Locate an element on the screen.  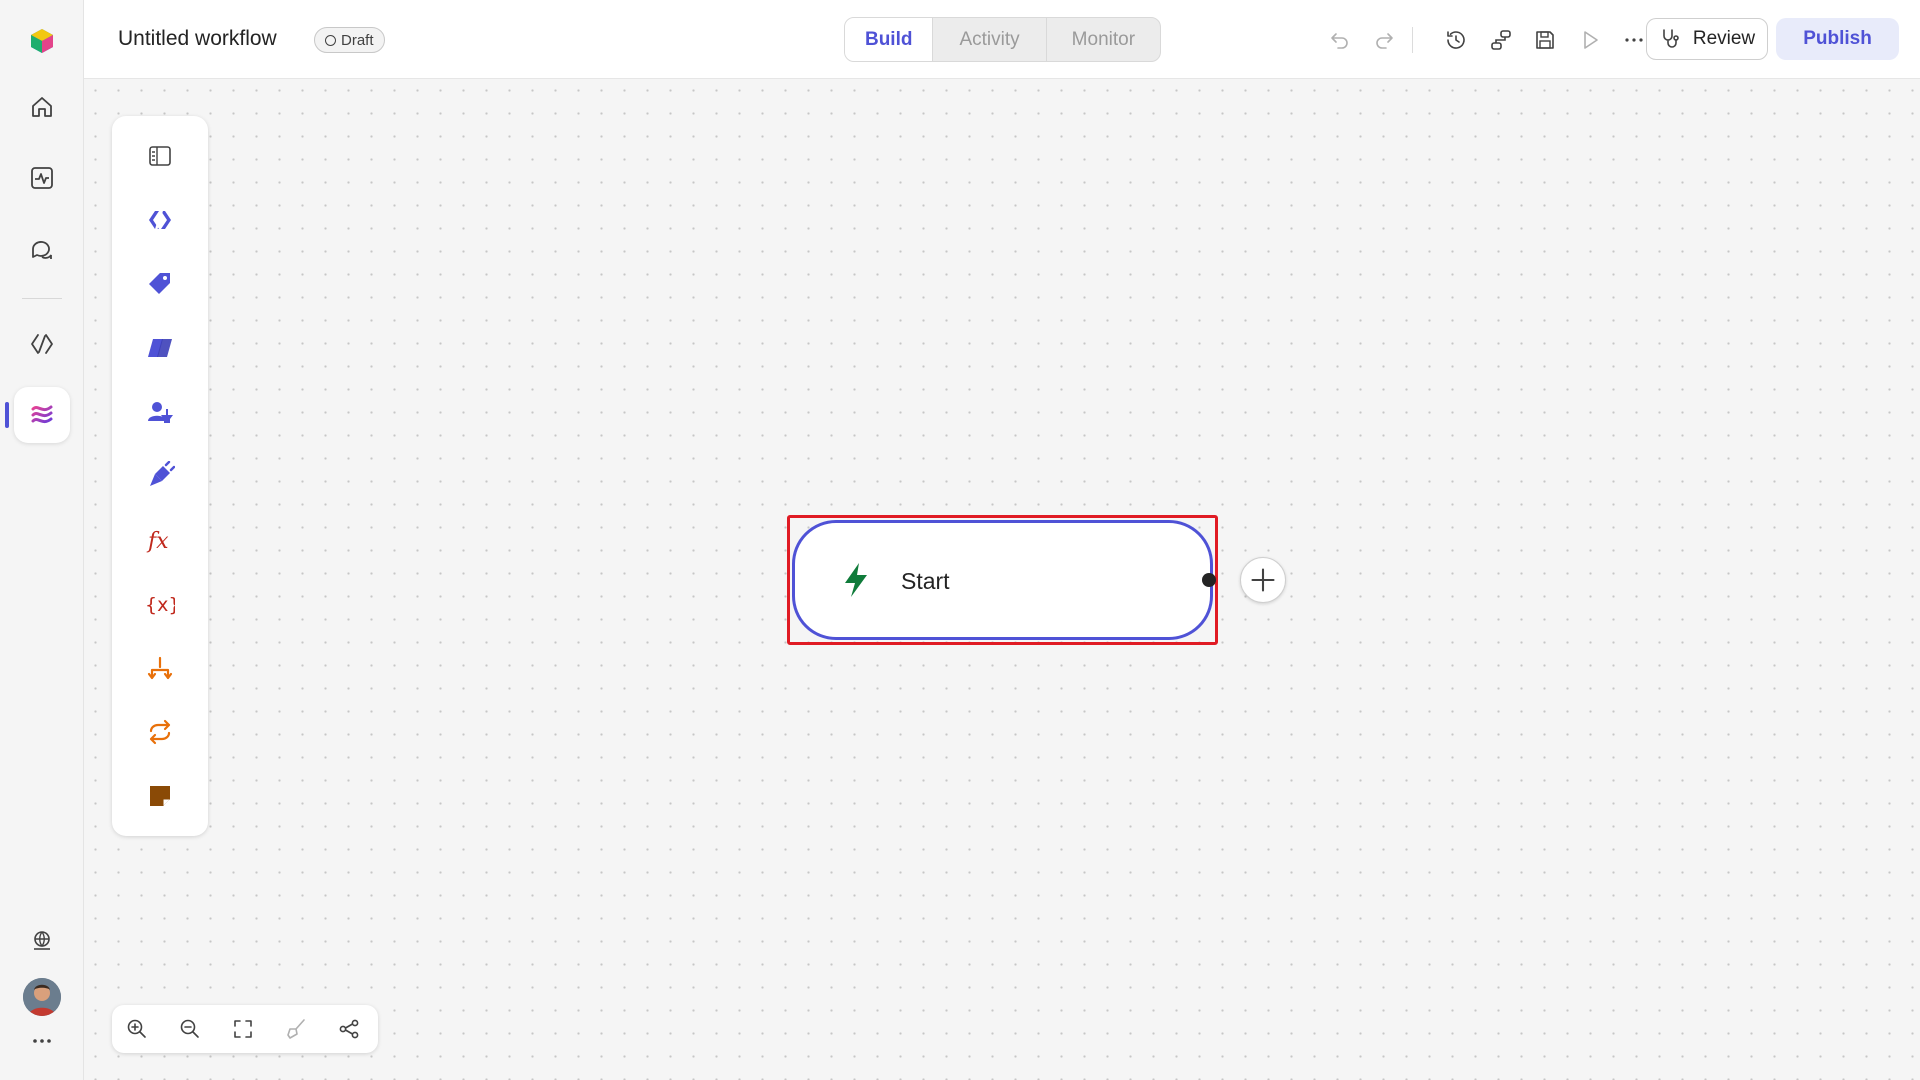
tab-monitor: Monitor is located at coordinates (1103, 39).